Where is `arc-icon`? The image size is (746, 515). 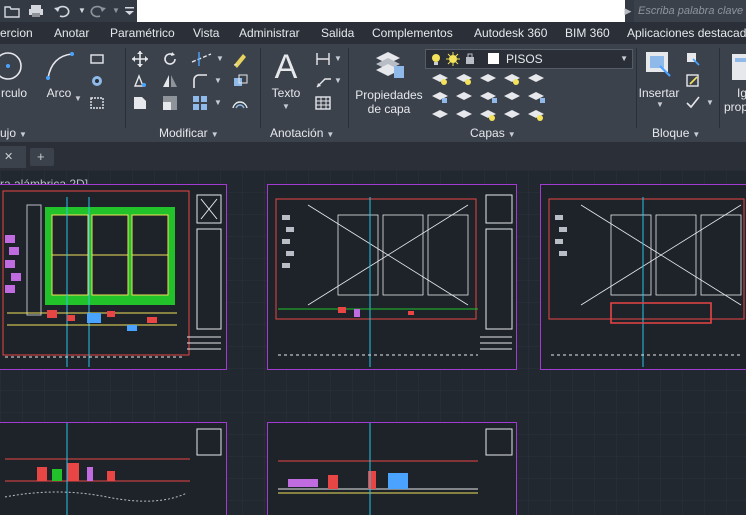
arc-icon is located at coordinates (60, 66).